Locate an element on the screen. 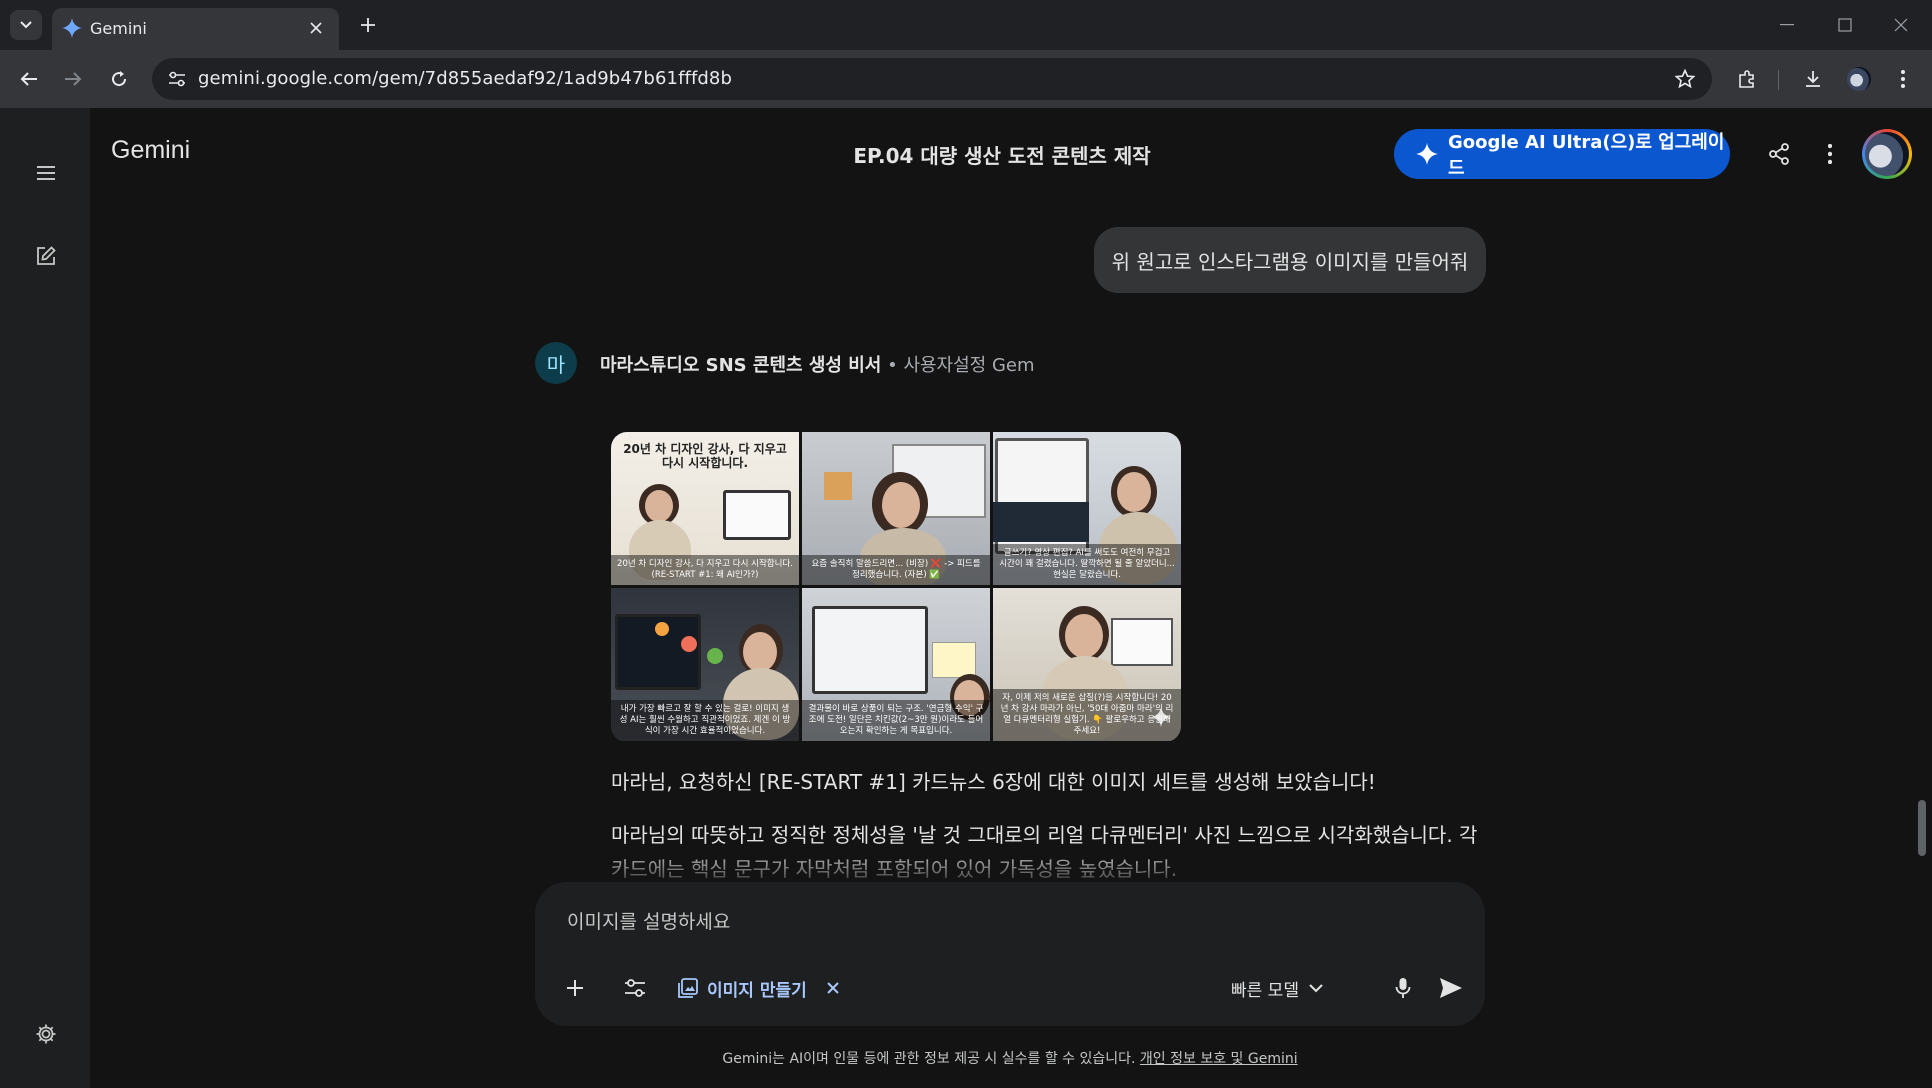 Image resolution: width=1932 pixels, height=1088 pixels. browser-tab: Gemini is located at coordinates (195, 29).